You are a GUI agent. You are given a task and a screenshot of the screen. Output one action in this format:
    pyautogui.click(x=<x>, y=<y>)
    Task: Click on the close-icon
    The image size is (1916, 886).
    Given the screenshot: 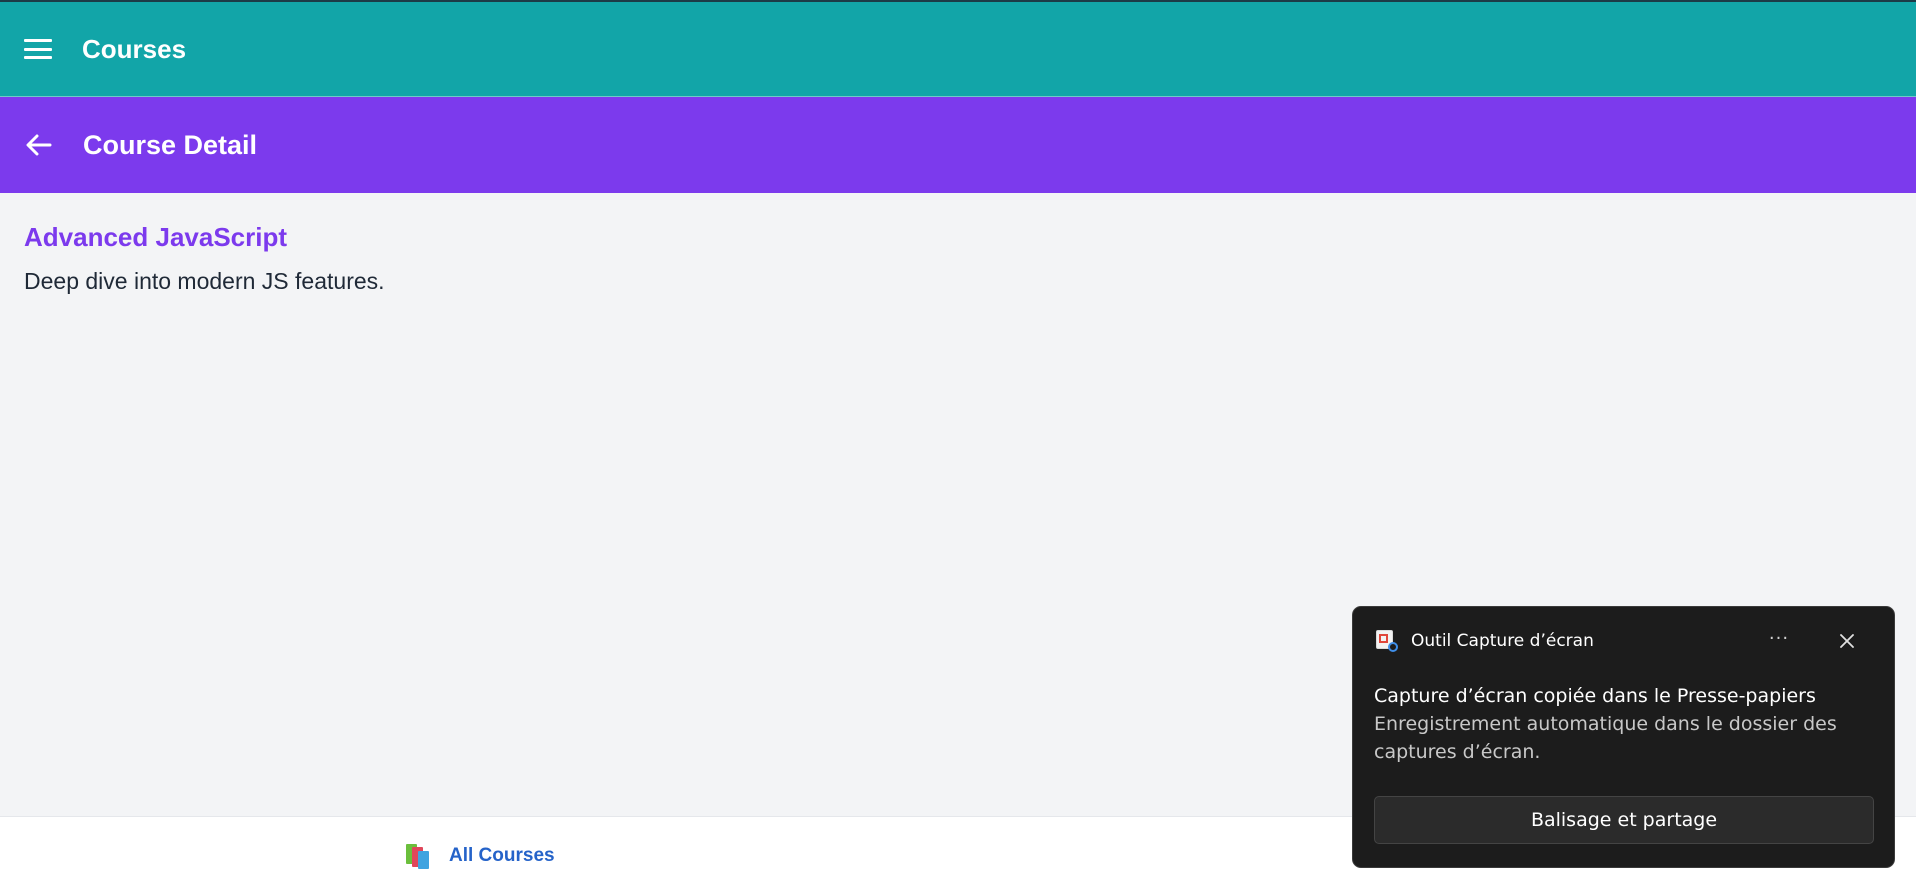 What is the action you would take?
    pyautogui.click(x=1847, y=641)
    